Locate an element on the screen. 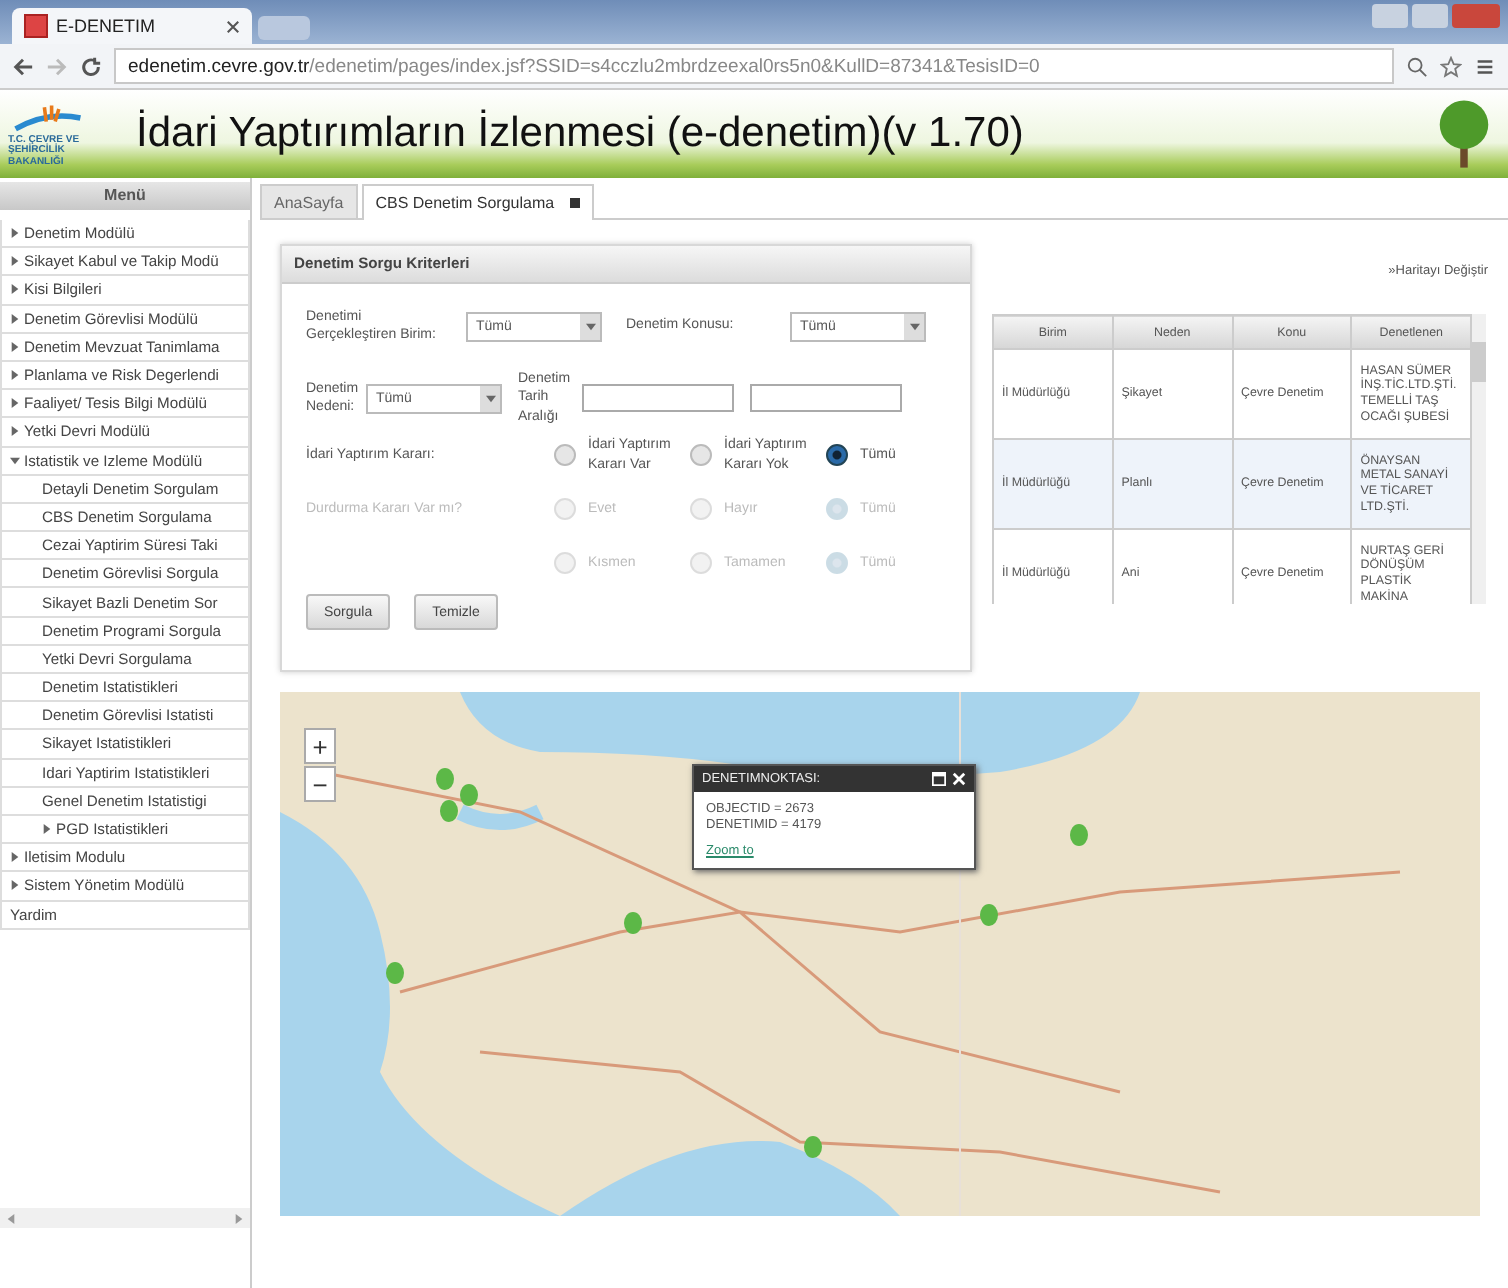 The height and width of the screenshot is (1288, 1508). browser-tab: E-DENETIM is located at coordinates (132, 26).